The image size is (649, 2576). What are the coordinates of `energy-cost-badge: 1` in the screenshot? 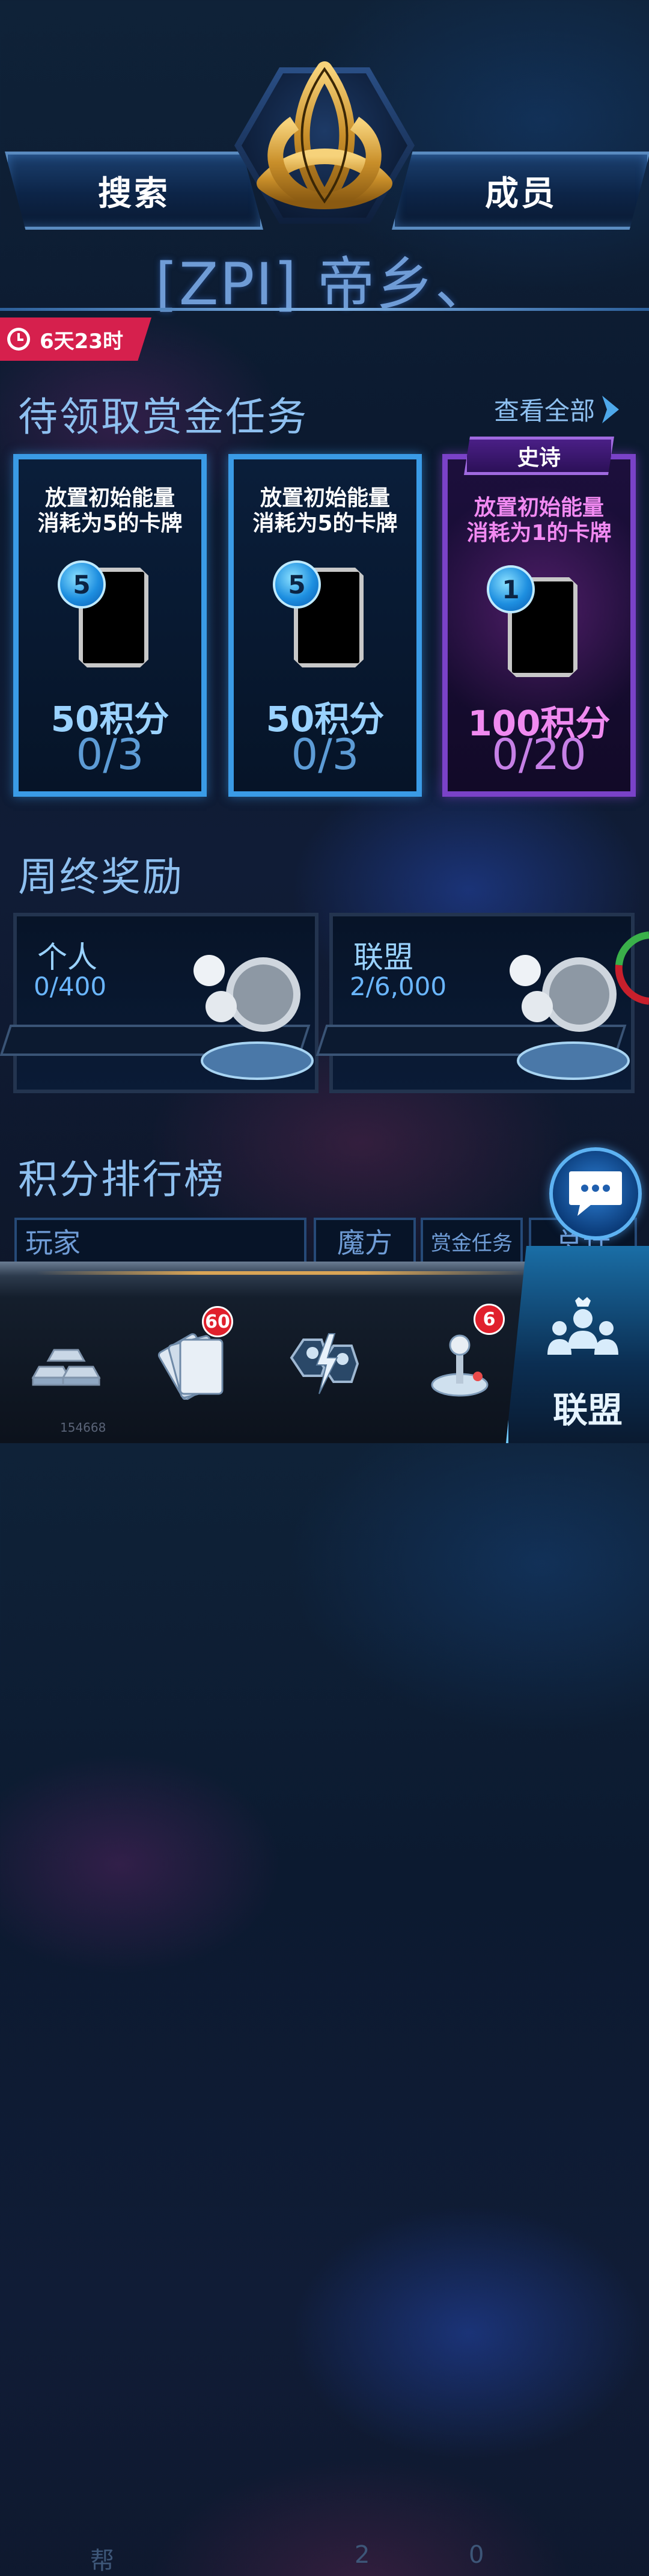 It's located at (511, 589).